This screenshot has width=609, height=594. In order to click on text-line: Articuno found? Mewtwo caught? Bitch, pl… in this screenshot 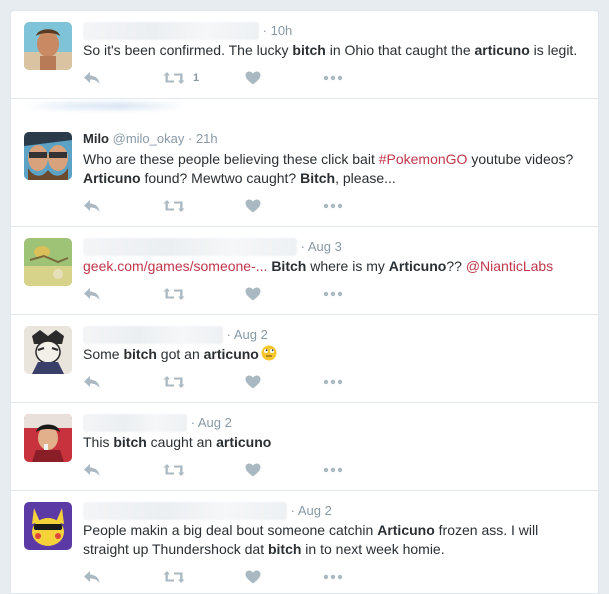, I will do `click(333, 178)`.